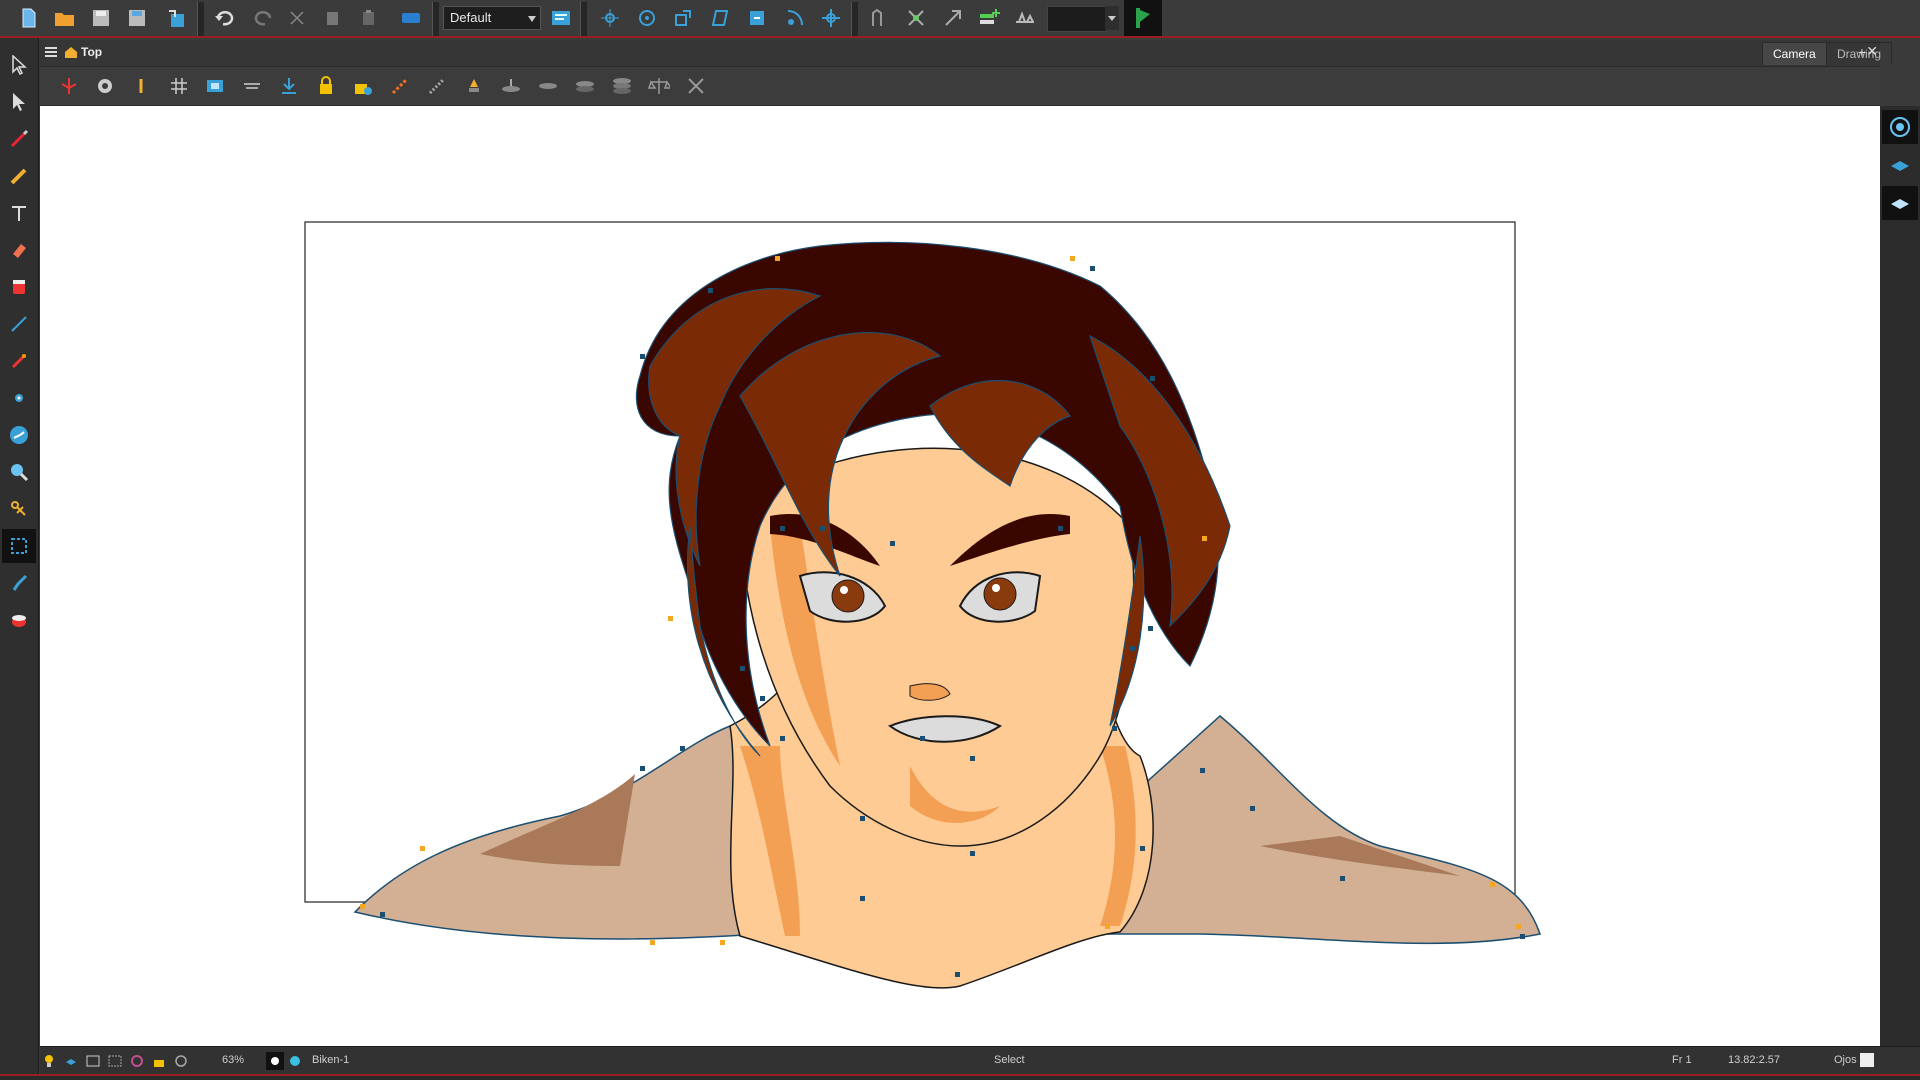  I want to click on balance-icon, so click(659, 86).